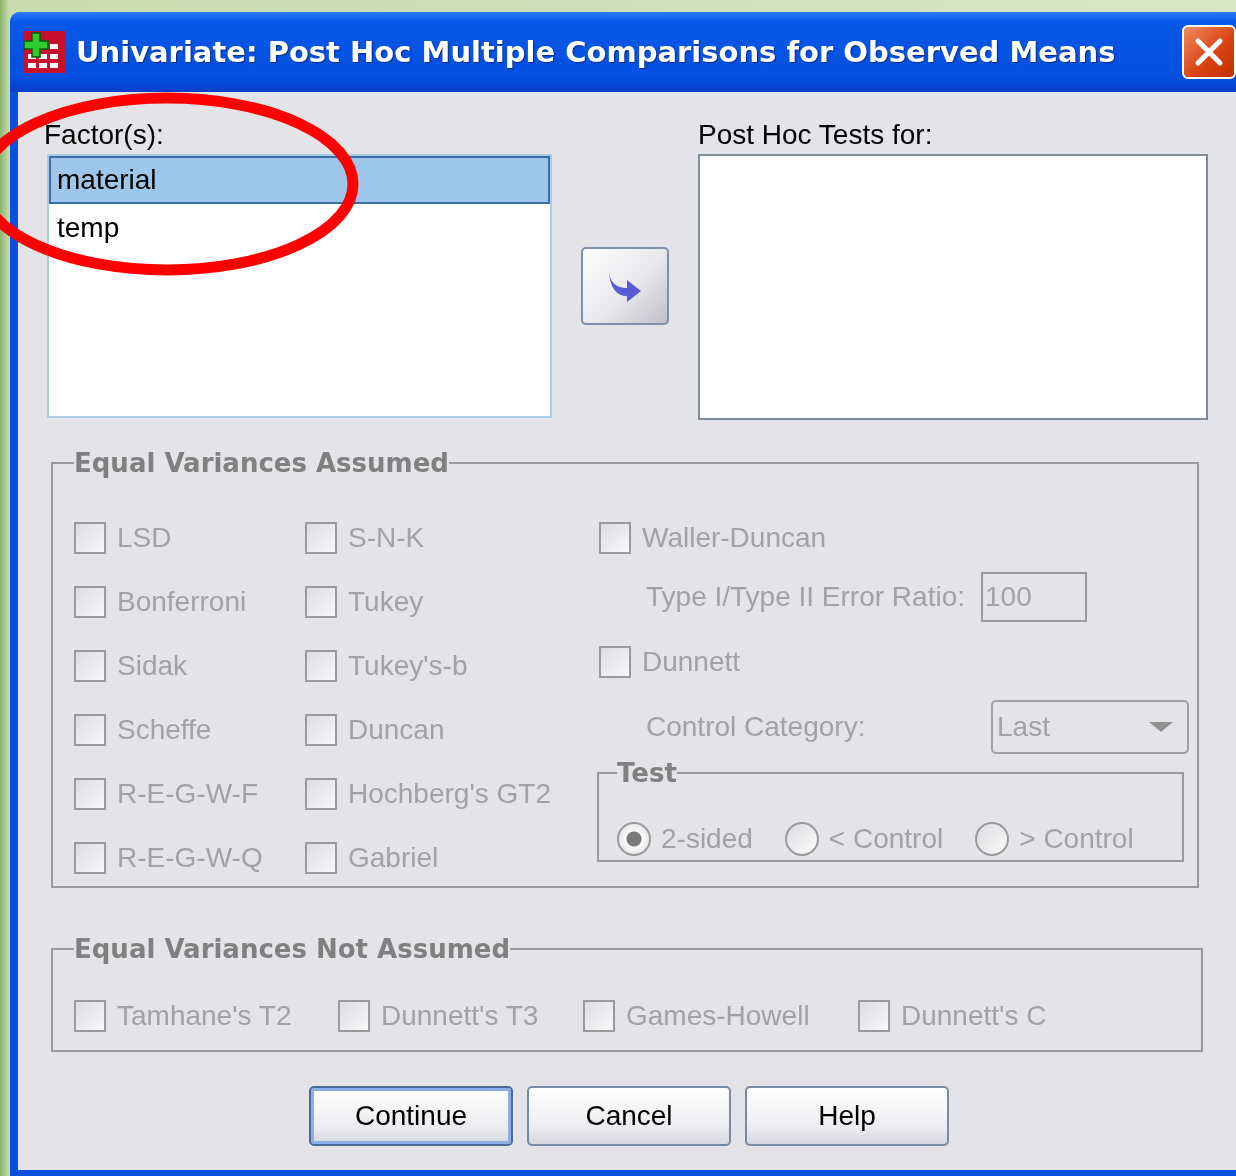 The height and width of the screenshot is (1176, 1236). What do you see at coordinates (886, 839) in the screenshot?
I see `radio-label: < Control` at bounding box center [886, 839].